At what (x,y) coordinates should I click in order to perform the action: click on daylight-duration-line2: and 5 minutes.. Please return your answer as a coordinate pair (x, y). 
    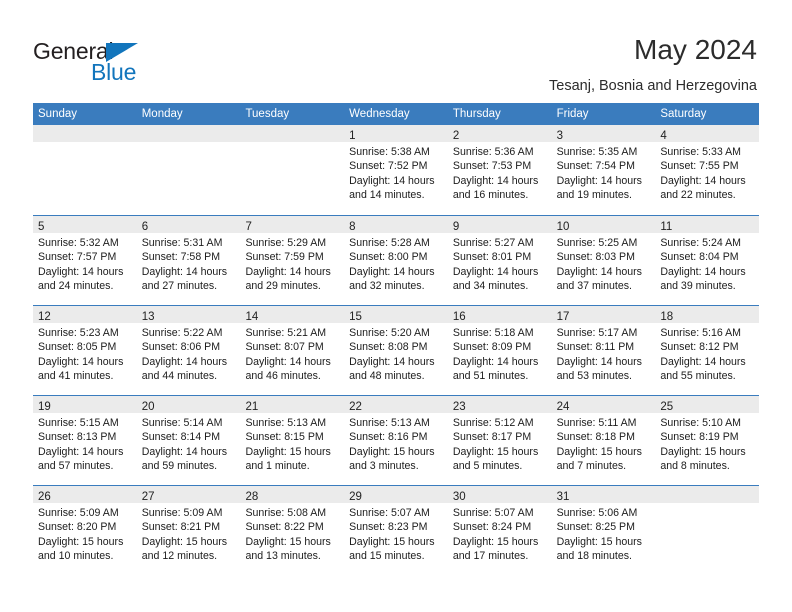
    Looking at the image, I should click on (487, 465).